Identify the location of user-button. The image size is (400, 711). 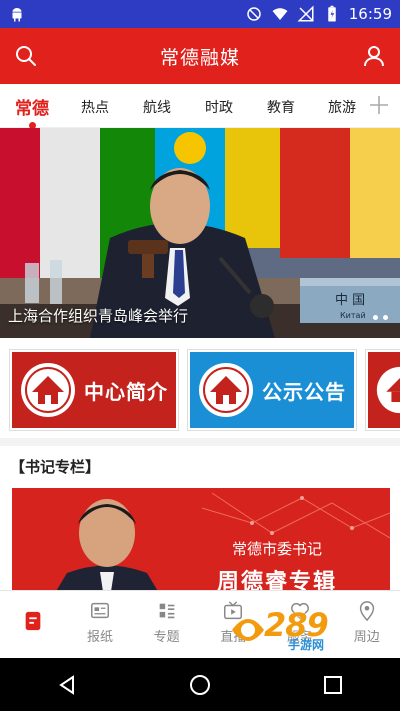
(374, 56).